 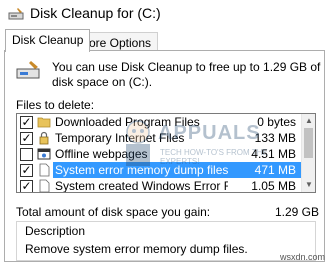 What do you see at coordinates (275, 138) in the screenshot?
I see `file-size: 133 MB` at bounding box center [275, 138].